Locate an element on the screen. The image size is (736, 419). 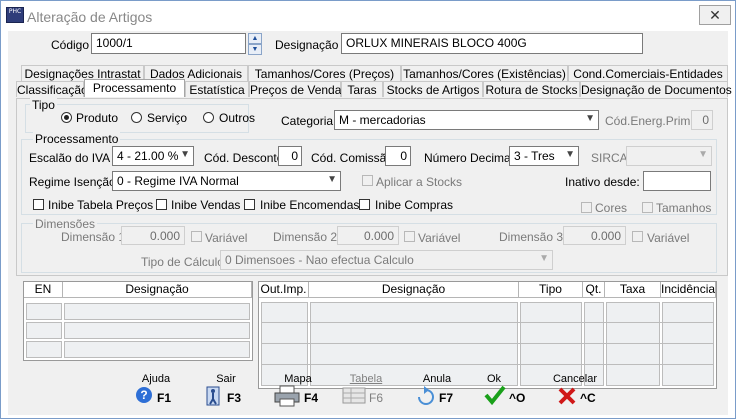
en-grid-rows is located at coordinates (138, 330).